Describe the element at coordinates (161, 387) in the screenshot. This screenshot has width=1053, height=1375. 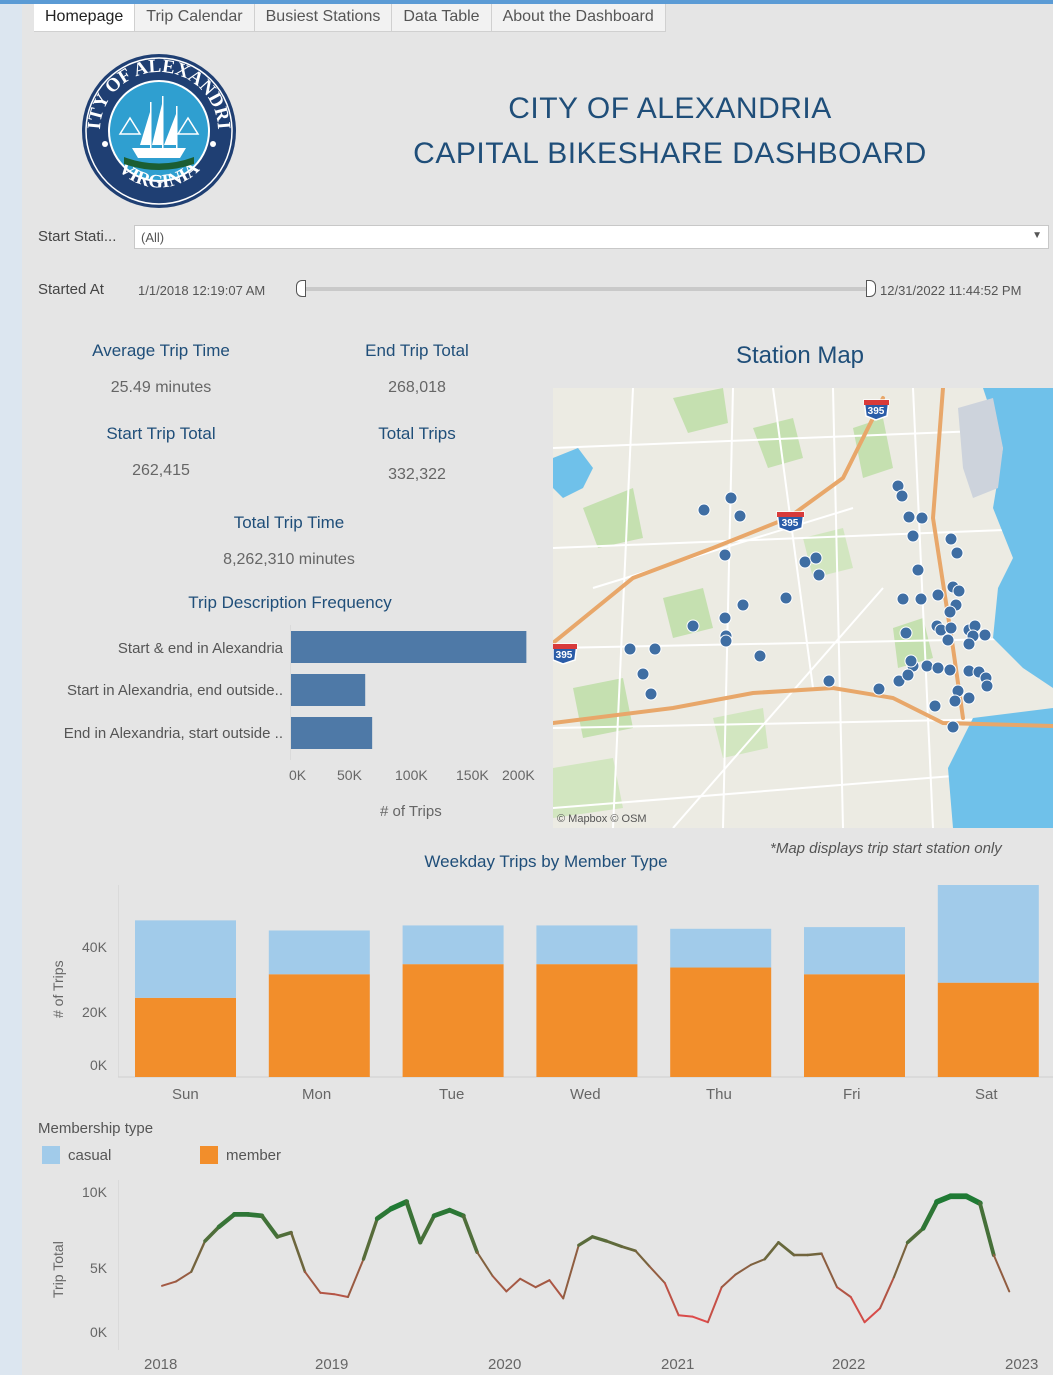
I see `avg-trip-time-value: 25.49 minutes` at that location.